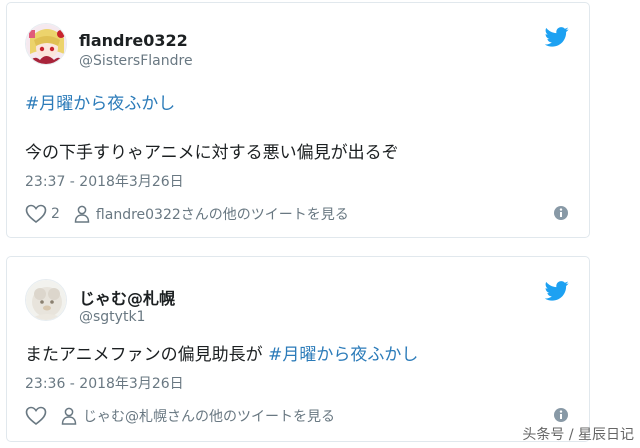 This screenshot has height=448, width=640. What do you see at coordinates (136, 61) in the screenshot?
I see `user-handle: @SistersFlandre` at bounding box center [136, 61].